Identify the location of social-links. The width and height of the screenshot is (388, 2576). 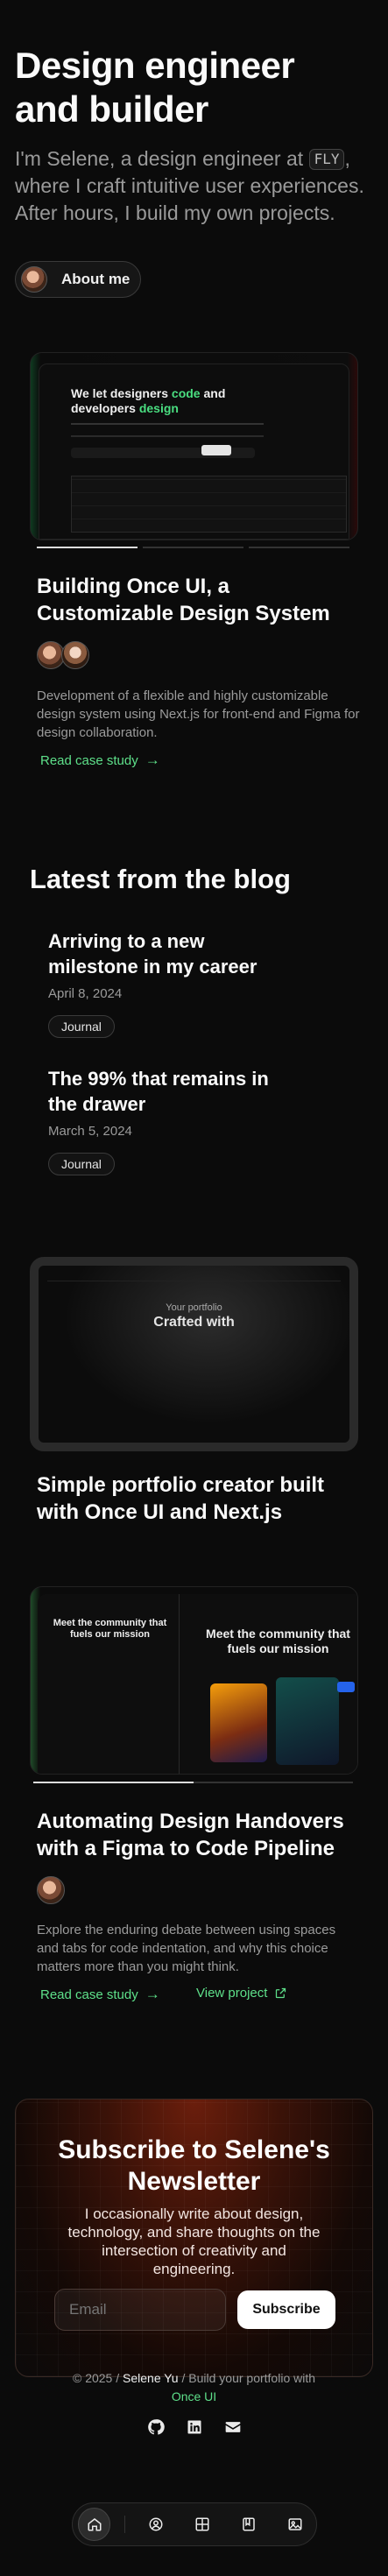
(194, 2427).